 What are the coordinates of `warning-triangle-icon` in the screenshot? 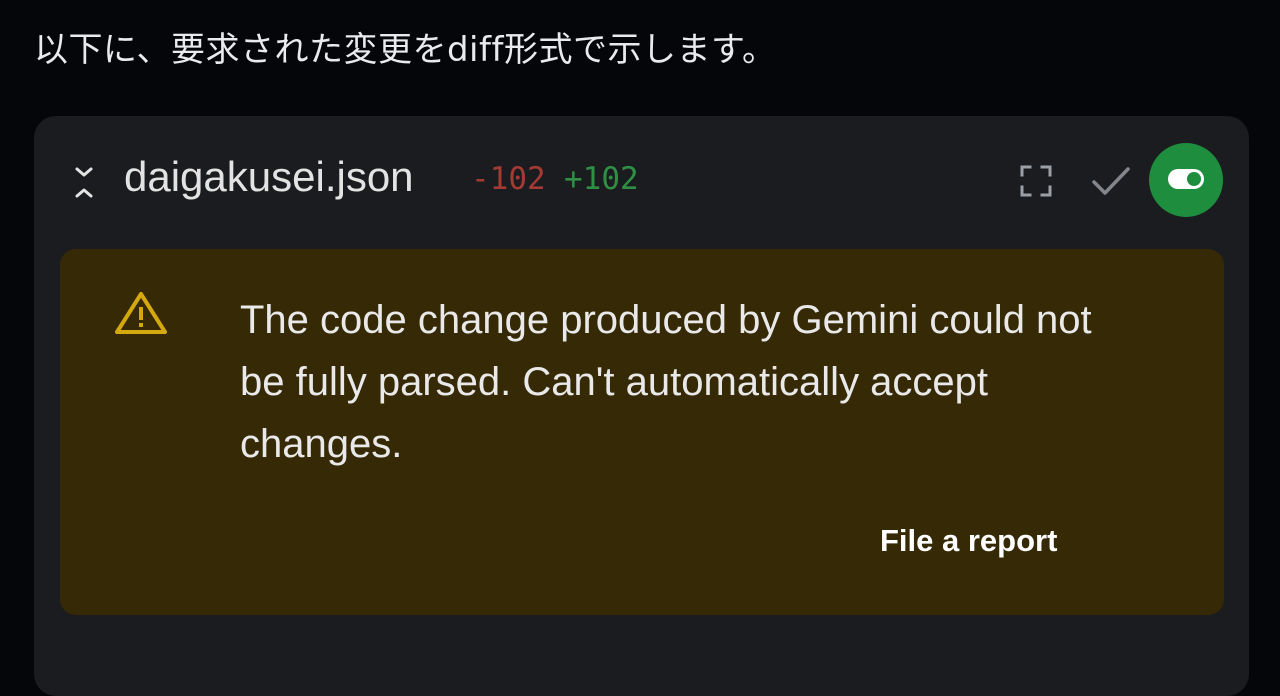 It's located at (141, 313).